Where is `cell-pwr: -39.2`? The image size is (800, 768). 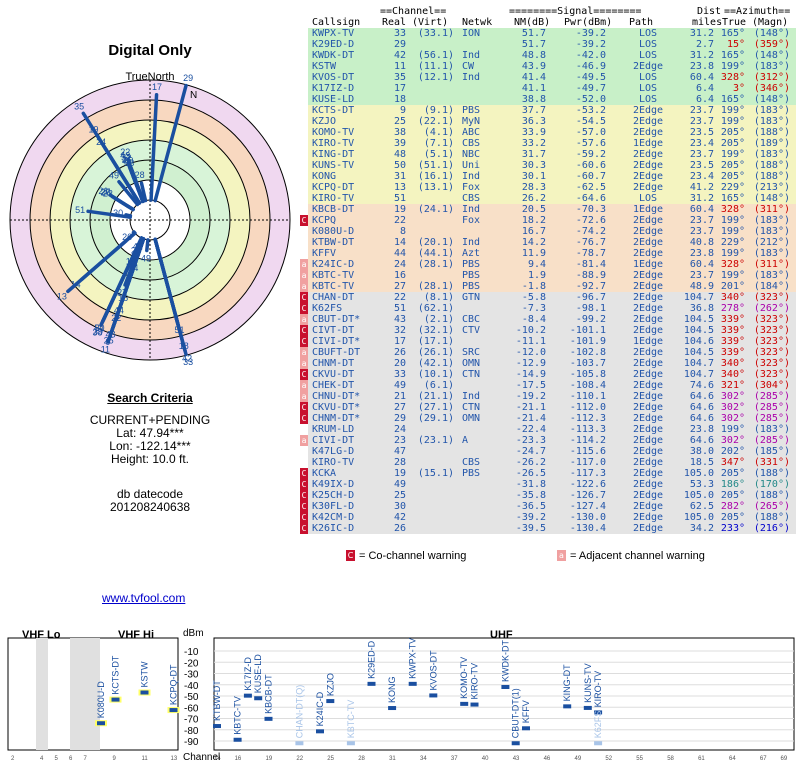 cell-pwr: -39.2 is located at coordinates (590, 33).